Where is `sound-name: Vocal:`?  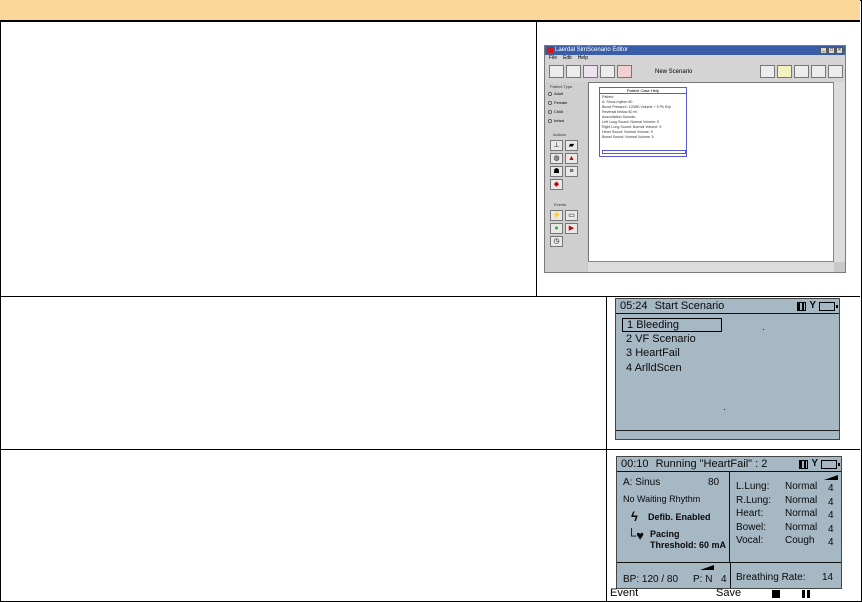
sound-name: Vocal: is located at coordinates (749, 540).